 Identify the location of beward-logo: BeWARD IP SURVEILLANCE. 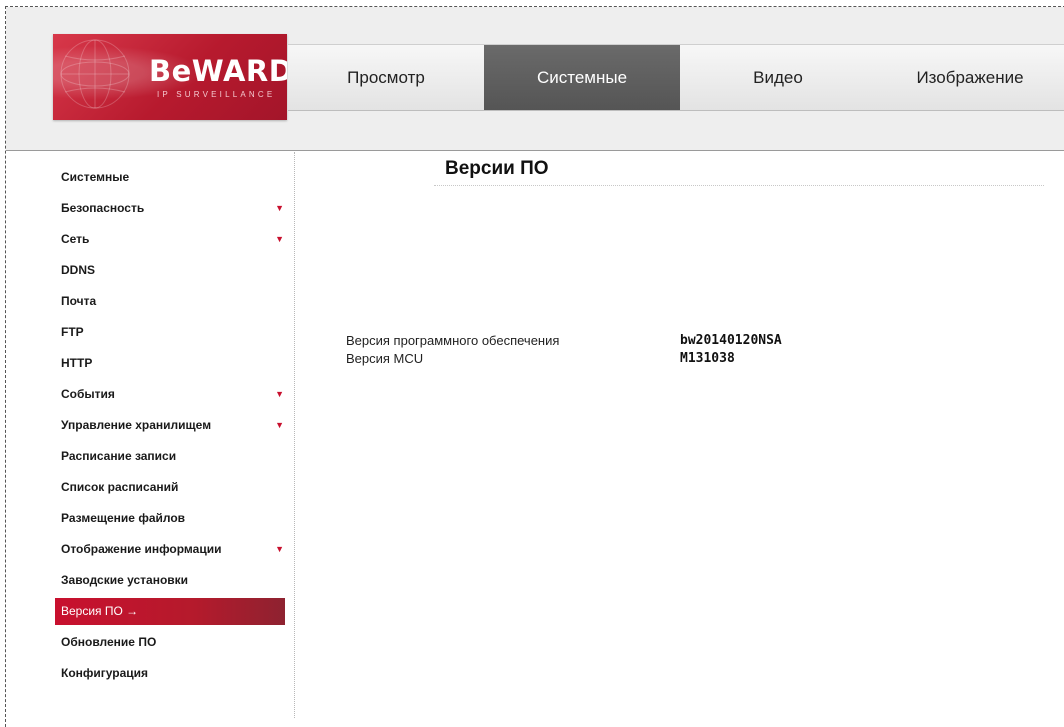
(170, 77).